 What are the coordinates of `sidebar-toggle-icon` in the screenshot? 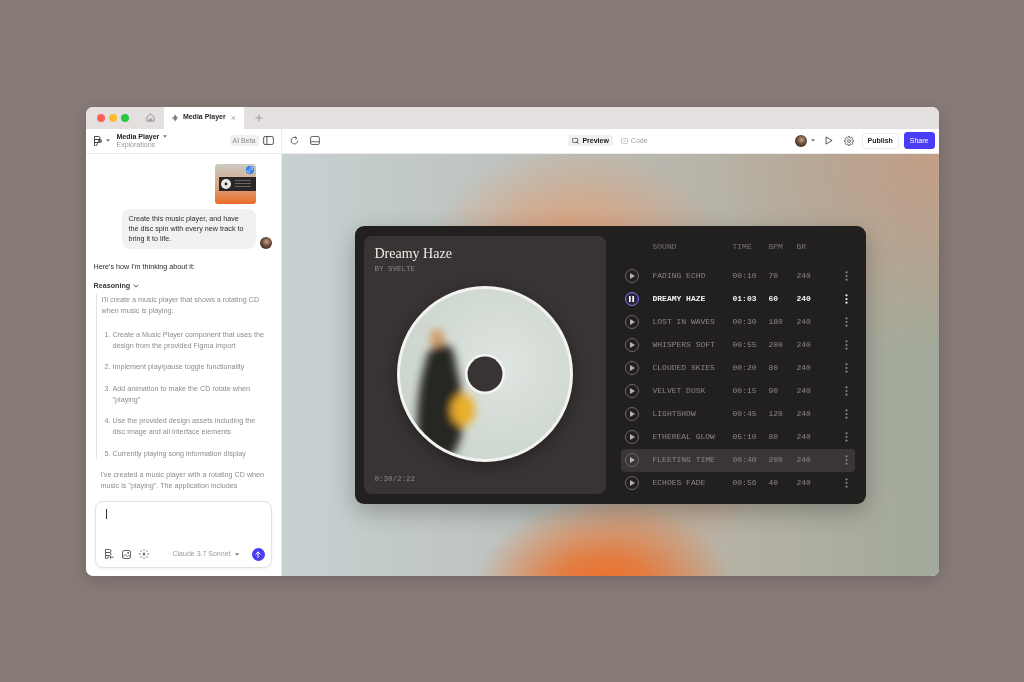 It's located at (268, 140).